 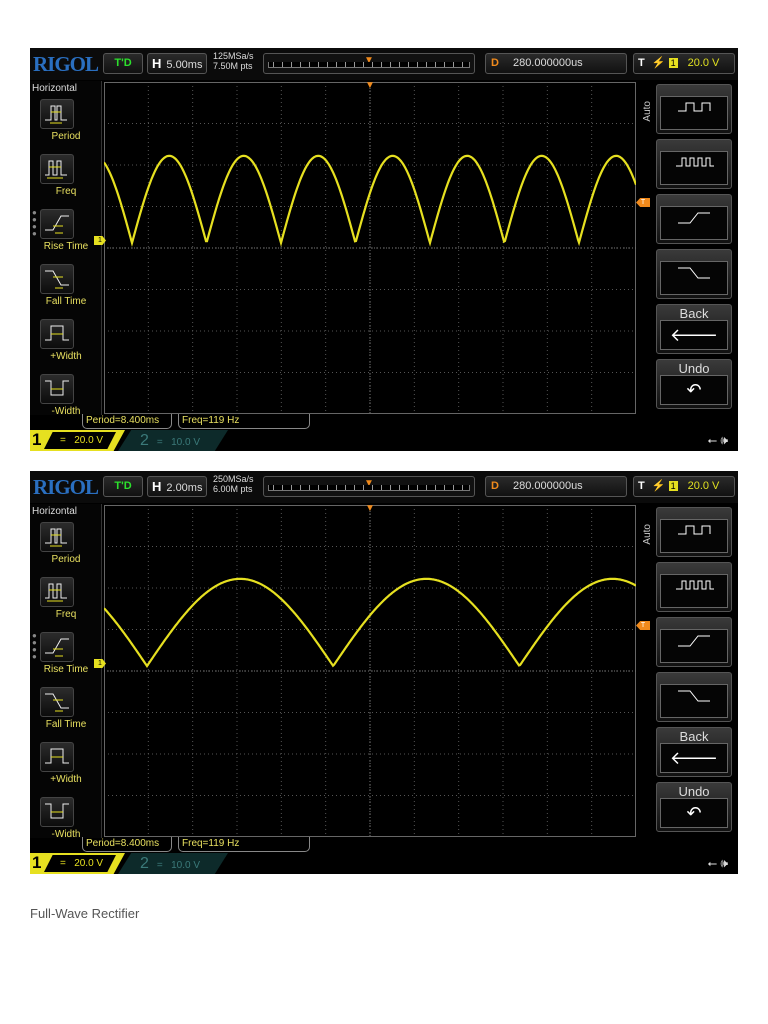 What do you see at coordinates (694, 536) in the screenshot?
I see `pulse-single-icon` at bounding box center [694, 536].